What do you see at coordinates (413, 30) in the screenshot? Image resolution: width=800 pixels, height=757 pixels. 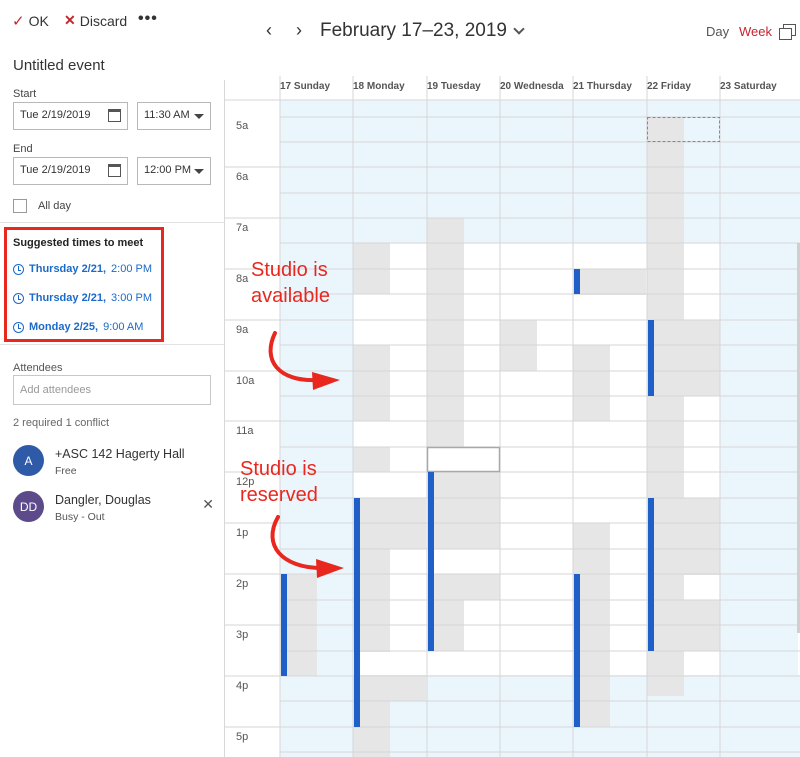 I see `date-range-label: February 17–23, 2019` at bounding box center [413, 30].